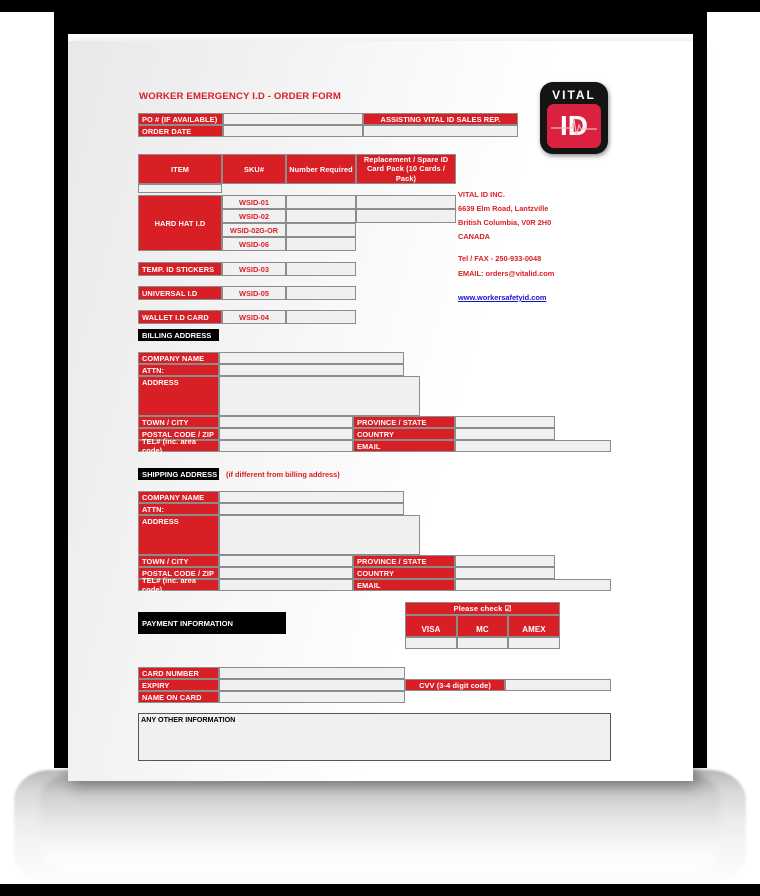 The image size is (760, 896). Describe the element at coordinates (254, 230) in the screenshot. I see `sku-wsid-02g-or: WSID-02G-OR` at that location.